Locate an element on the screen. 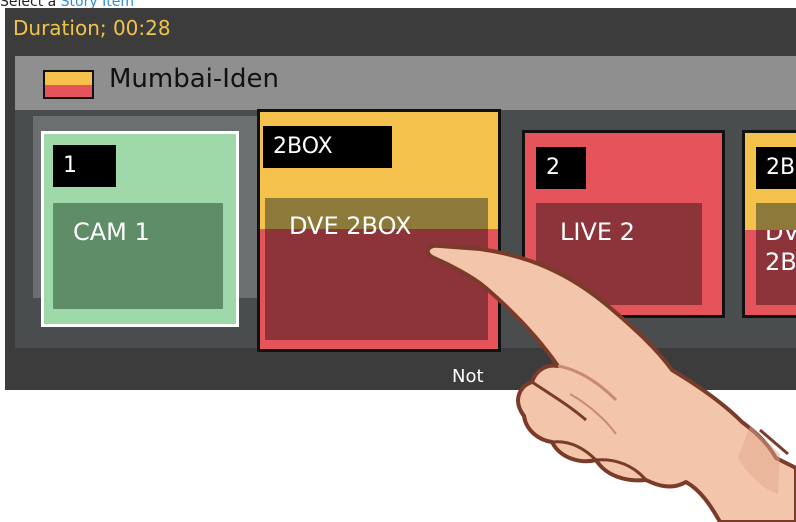 The width and height of the screenshot is (796, 522). story-item-cam1: 1 CAM 1 is located at coordinates (140, 229).